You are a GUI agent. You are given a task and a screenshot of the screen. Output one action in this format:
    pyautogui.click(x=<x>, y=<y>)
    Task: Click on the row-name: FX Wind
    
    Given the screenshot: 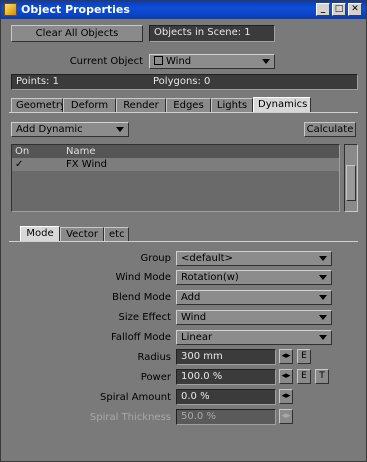 What is the action you would take?
    pyautogui.click(x=86, y=164)
    